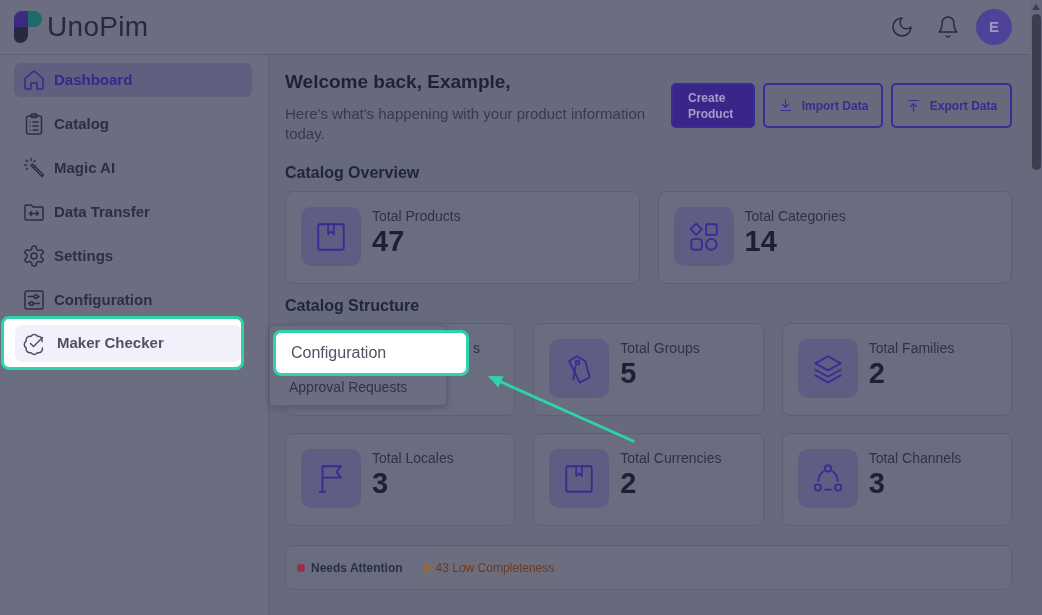 The width and height of the screenshot is (1042, 615). I want to click on sidebar-item: Configuration, so click(133, 300).